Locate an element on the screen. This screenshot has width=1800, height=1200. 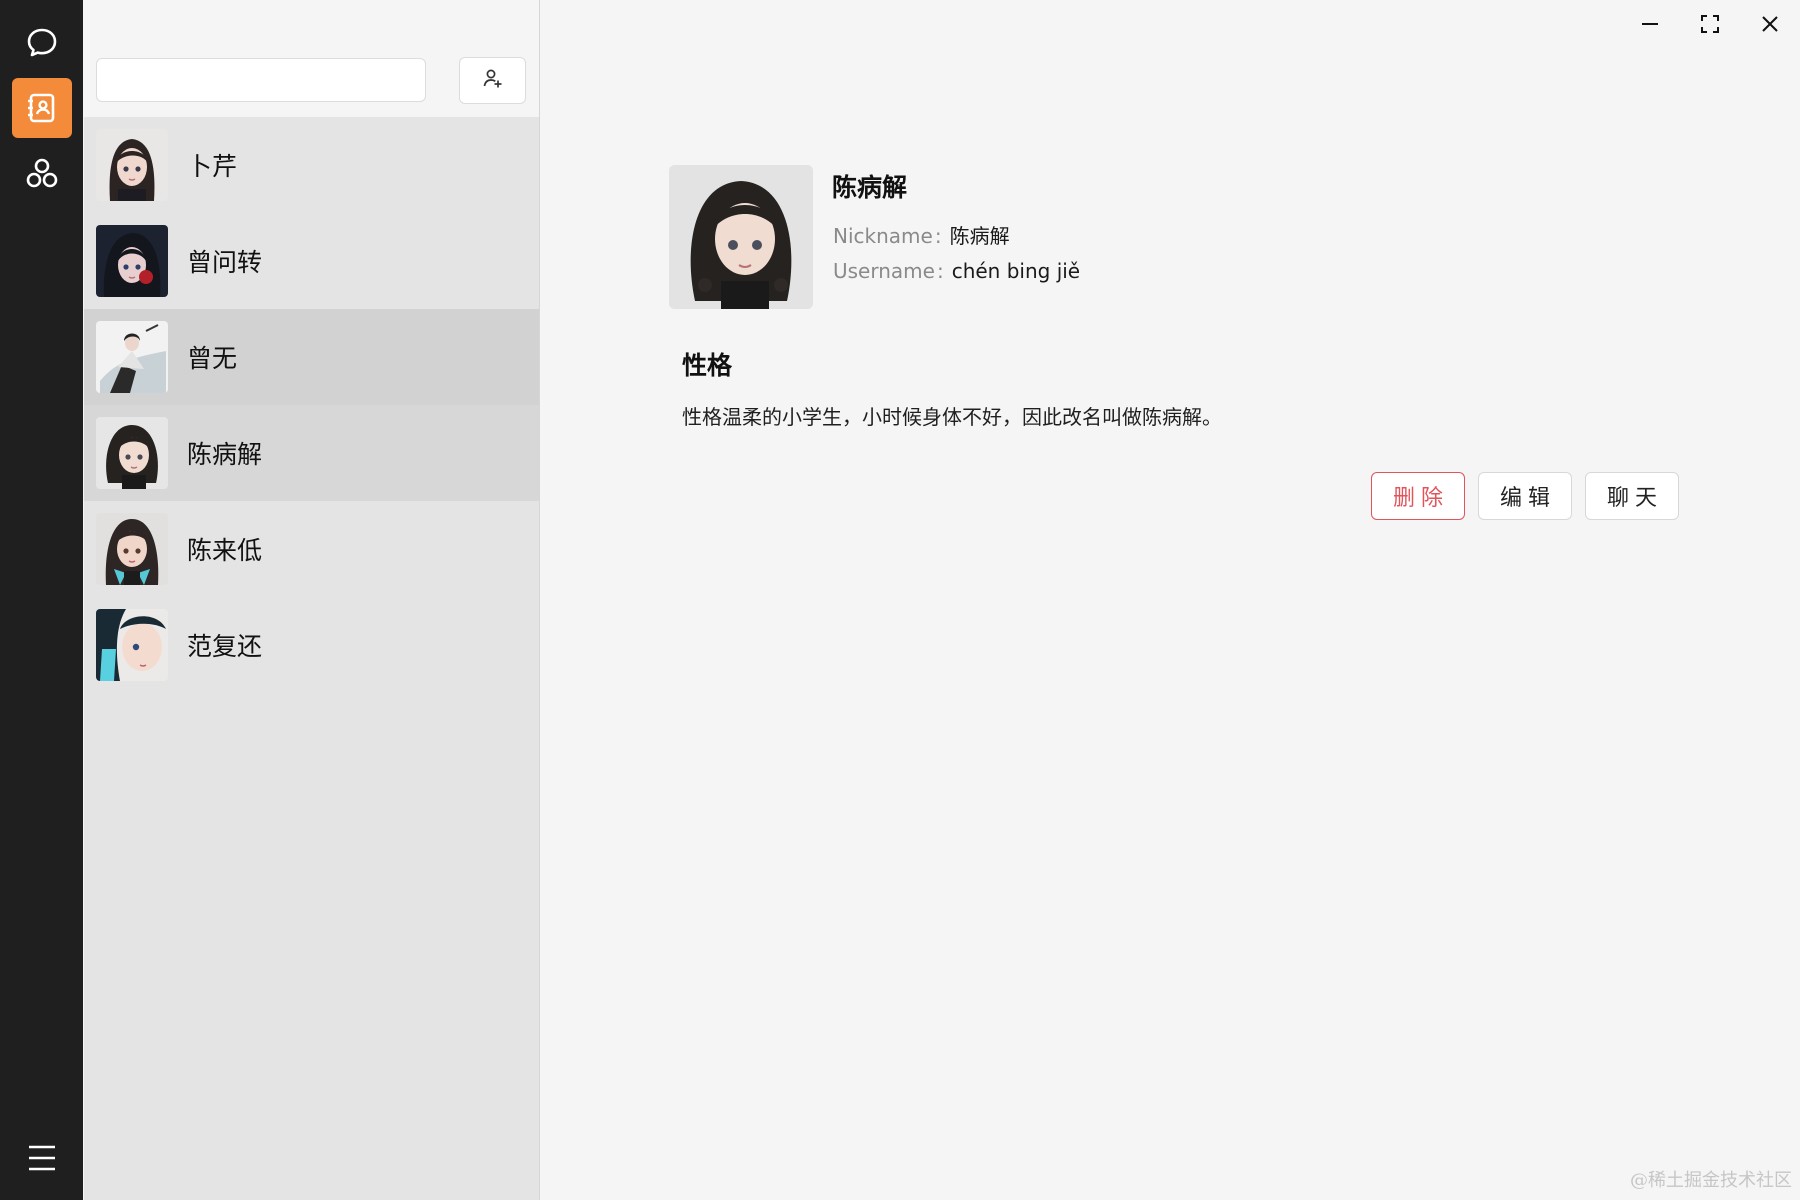
contact-item: 陈来低 is located at coordinates (311, 549).